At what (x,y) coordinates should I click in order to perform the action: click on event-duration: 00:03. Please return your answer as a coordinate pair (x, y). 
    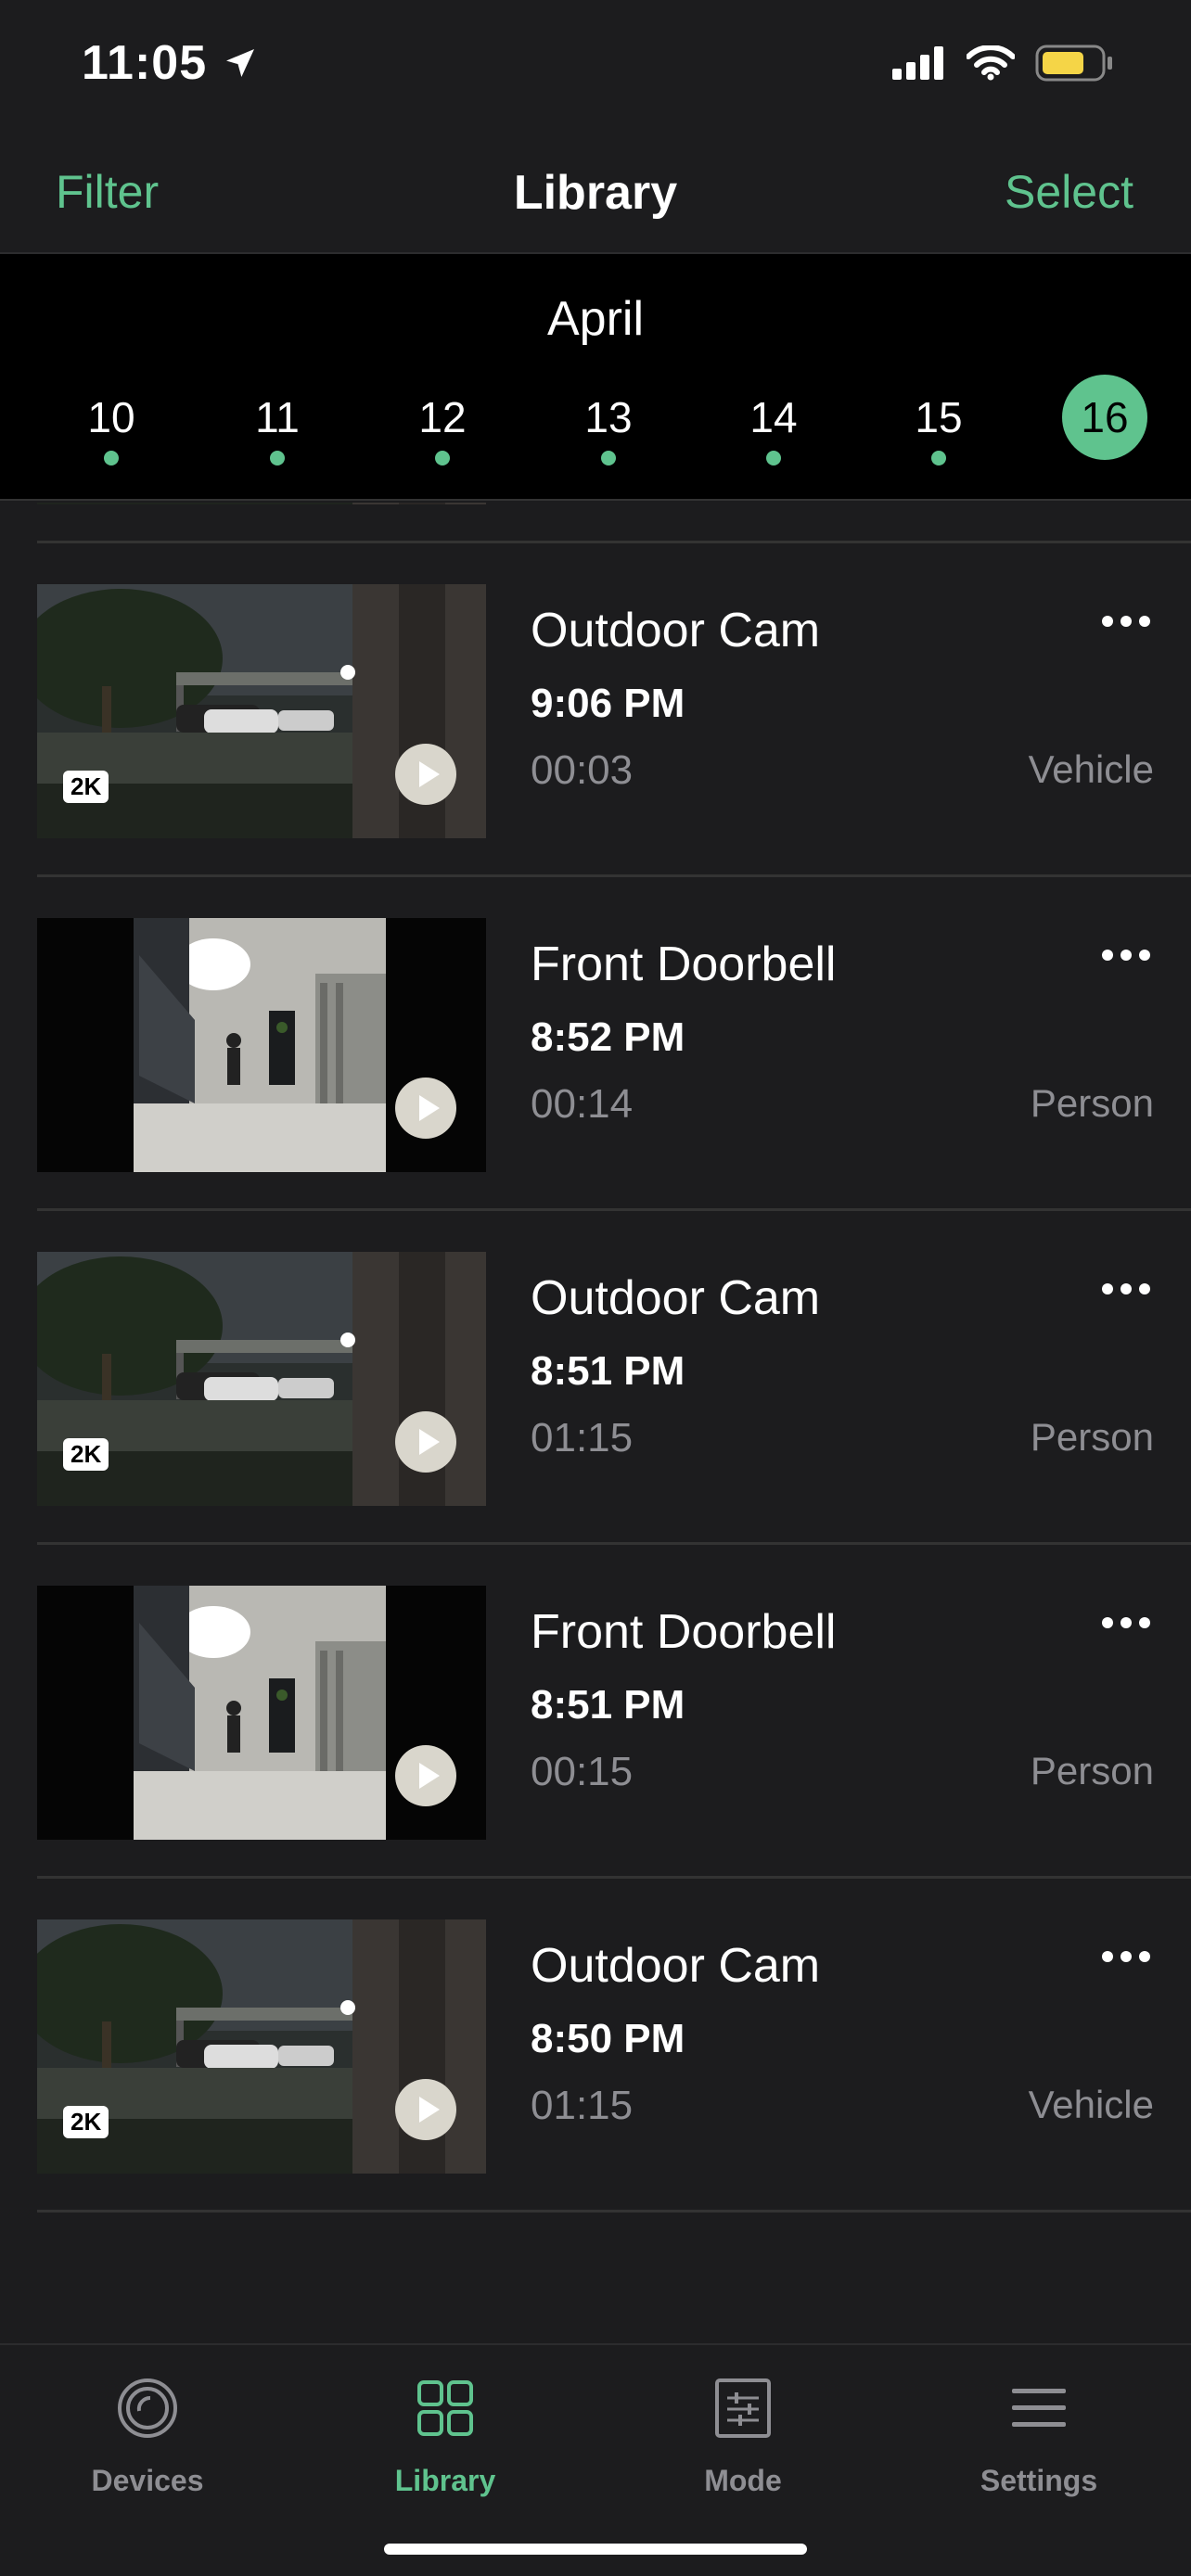
    Looking at the image, I should click on (582, 770).